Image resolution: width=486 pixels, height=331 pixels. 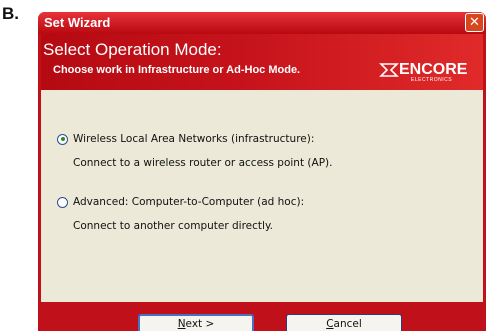 I want to click on logo-tagline: ELECTRONICS, so click(x=432, y=80).